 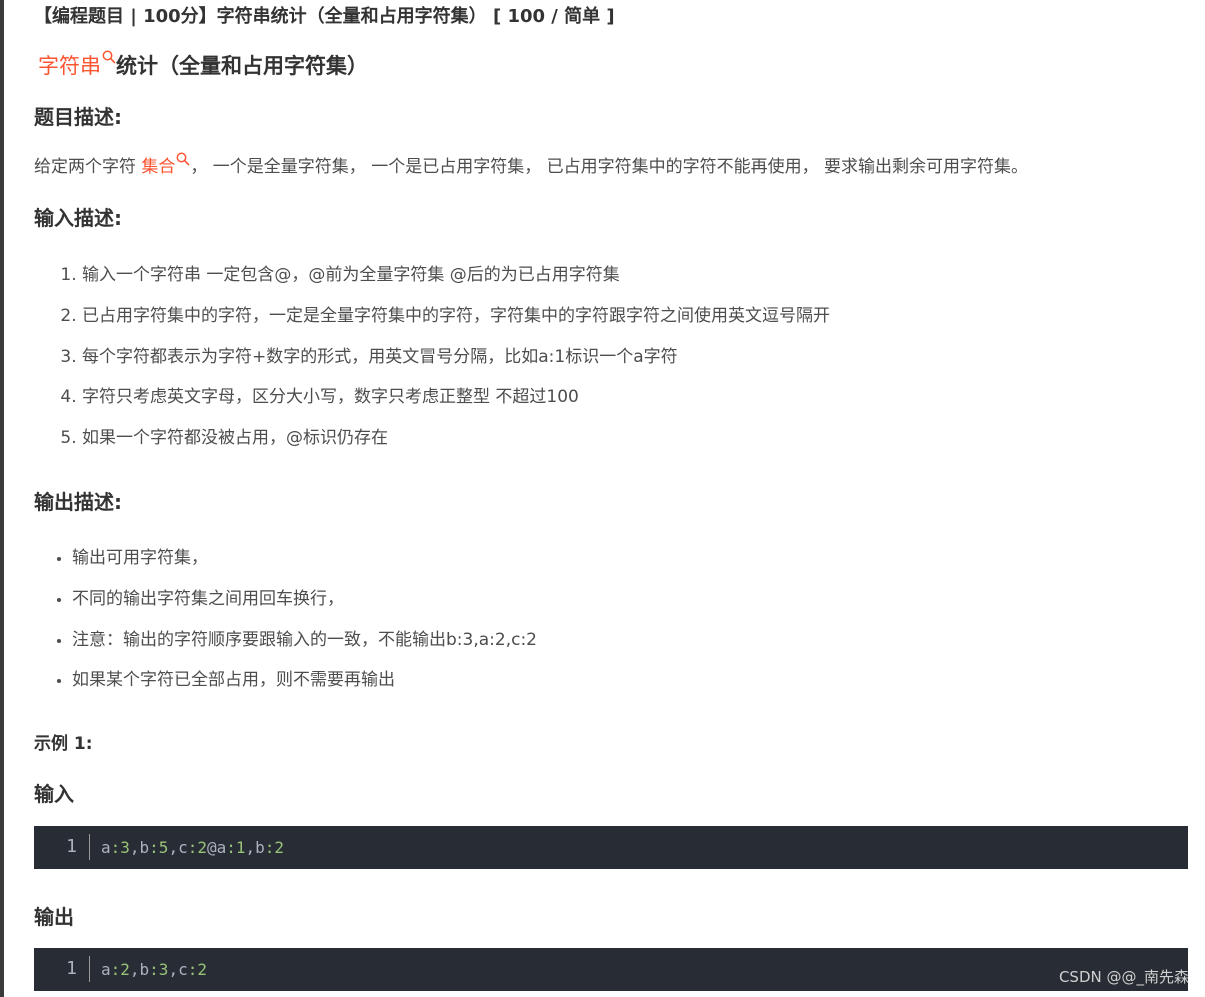 I want to click on code-line: a:3,b:5,c:2@a:1,b:2, so click(x=192, y=847).